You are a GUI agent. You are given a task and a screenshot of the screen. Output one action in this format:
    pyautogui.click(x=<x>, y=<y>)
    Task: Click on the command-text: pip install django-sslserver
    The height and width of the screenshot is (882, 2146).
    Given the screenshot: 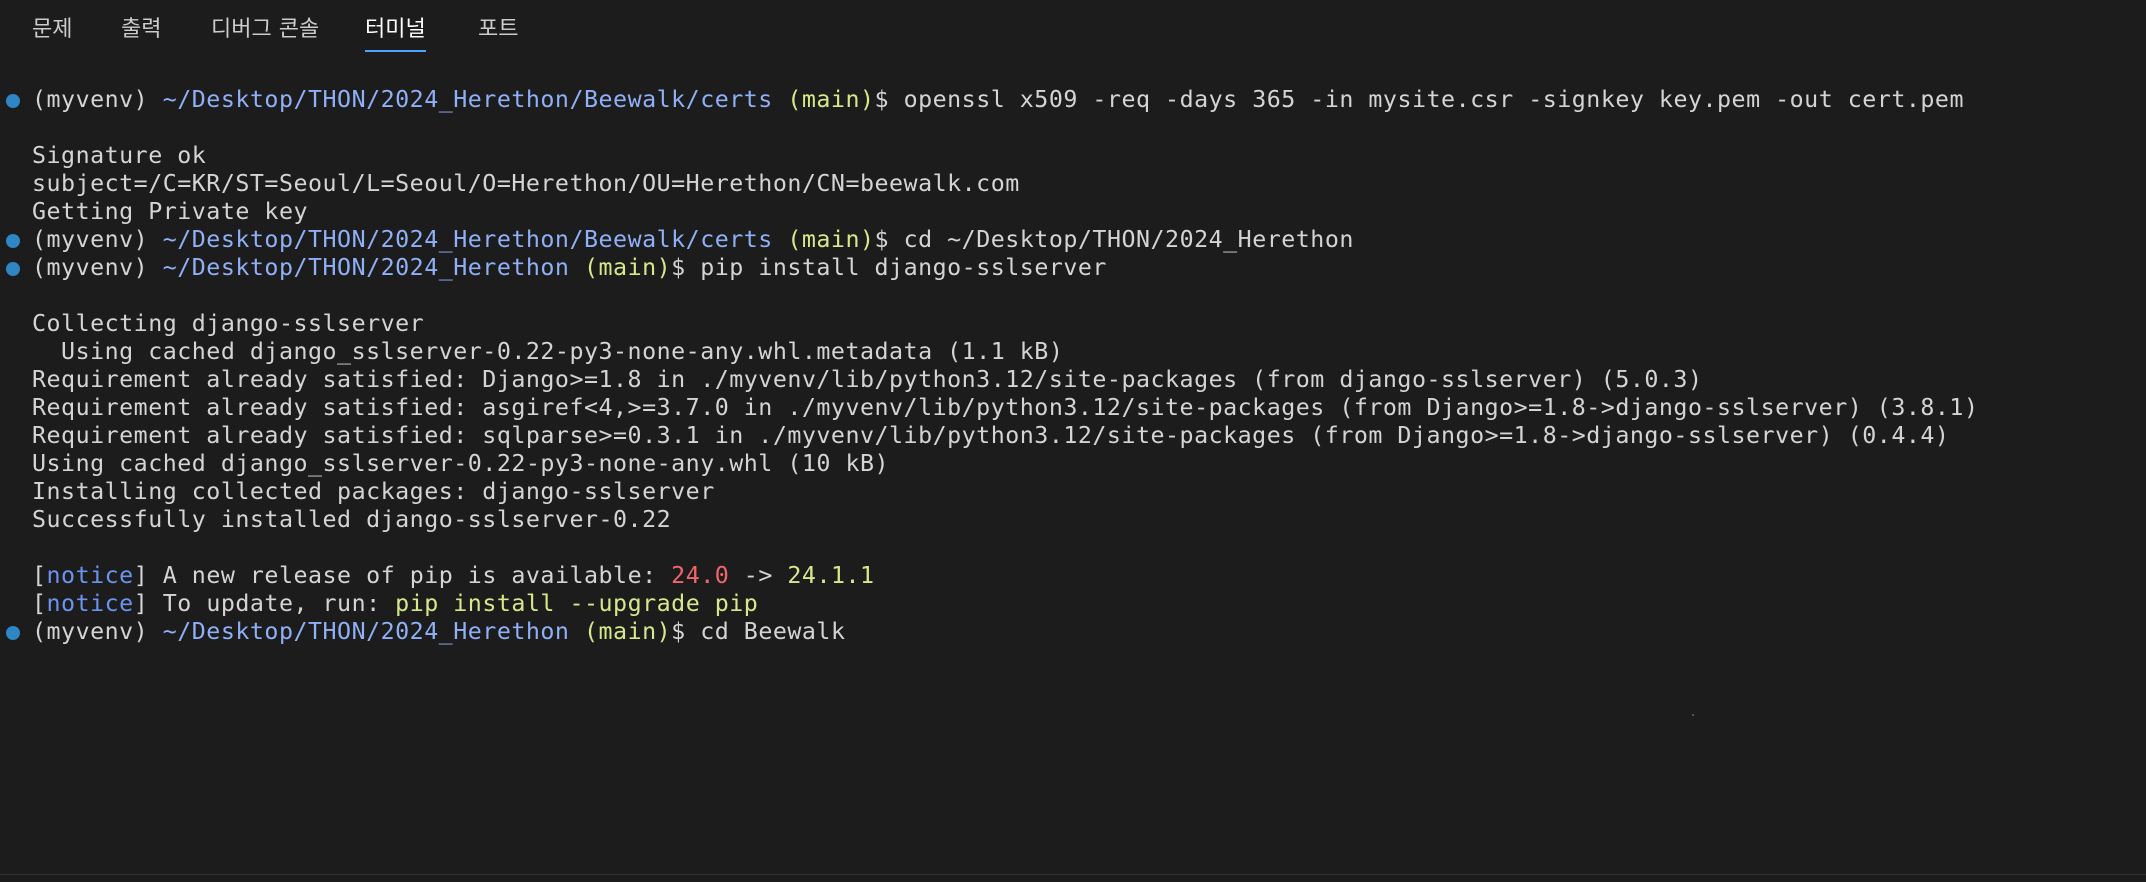 What is the action you would take?
    pyautogui.click(x=903, y=267)
    